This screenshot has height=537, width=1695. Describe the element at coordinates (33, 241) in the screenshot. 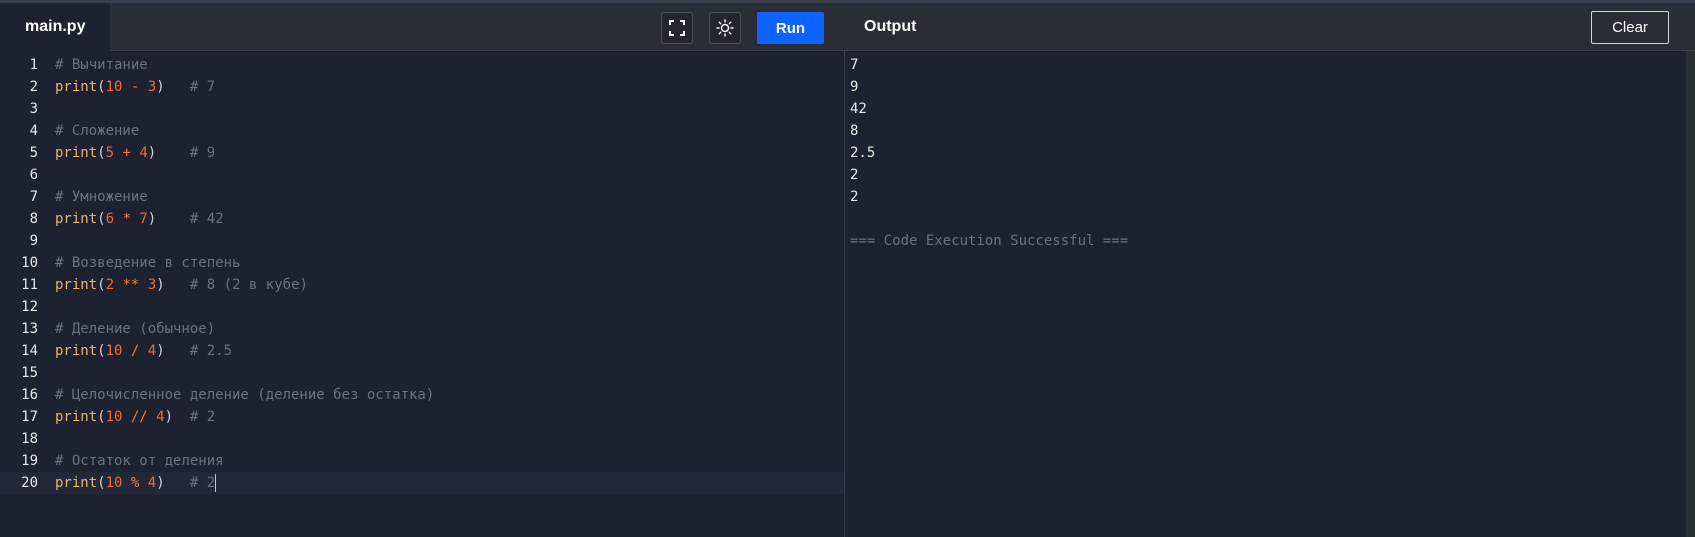

I see `line-number: 9` at that location.